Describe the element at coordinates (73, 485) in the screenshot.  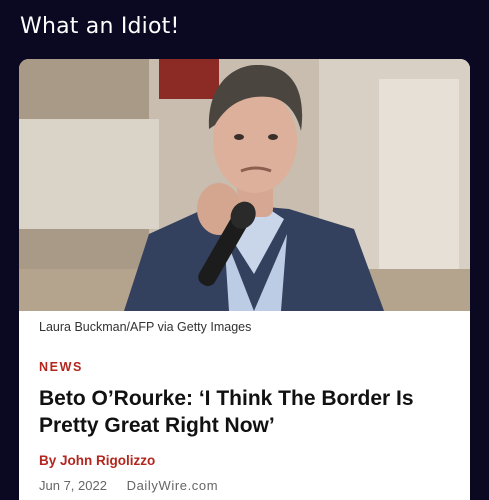
I see `article-date: Jun 7, 2022` at that location.